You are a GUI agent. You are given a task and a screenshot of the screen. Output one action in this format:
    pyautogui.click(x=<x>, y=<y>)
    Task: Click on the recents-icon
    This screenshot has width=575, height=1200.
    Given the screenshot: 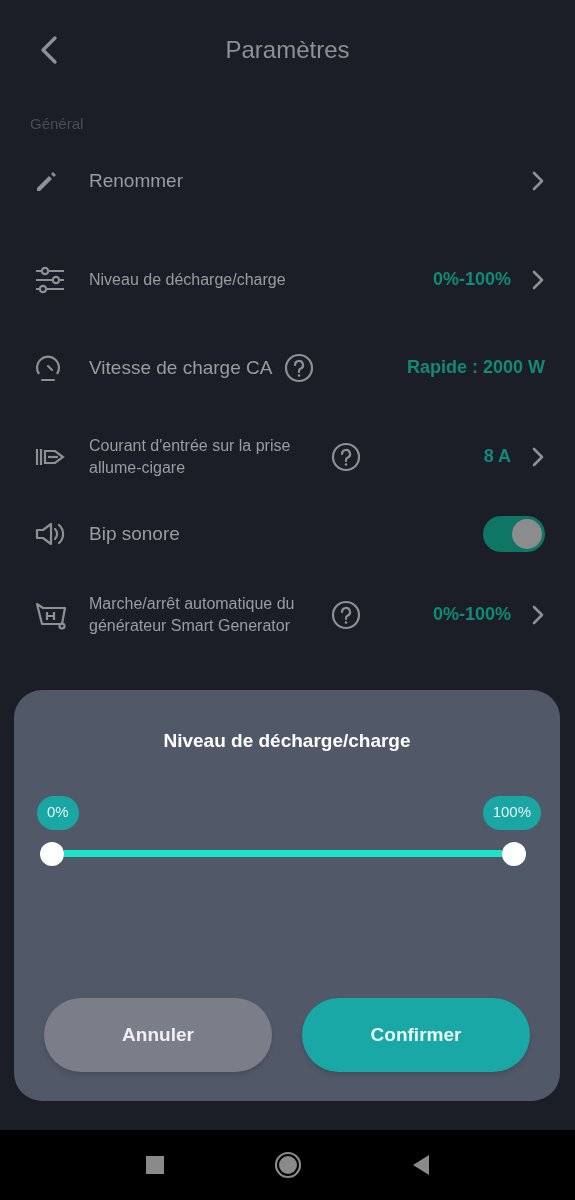 What is the action you would take?
    pyautogui.click(x=154, y=1165)
    